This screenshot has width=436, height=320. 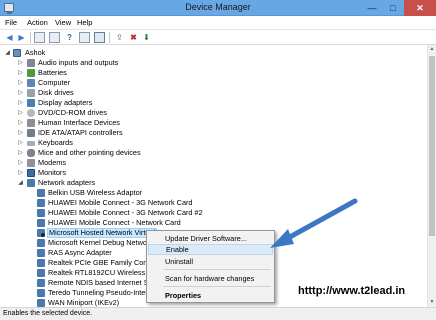 I want to click on arrow-head, so click(x=282, y=238).